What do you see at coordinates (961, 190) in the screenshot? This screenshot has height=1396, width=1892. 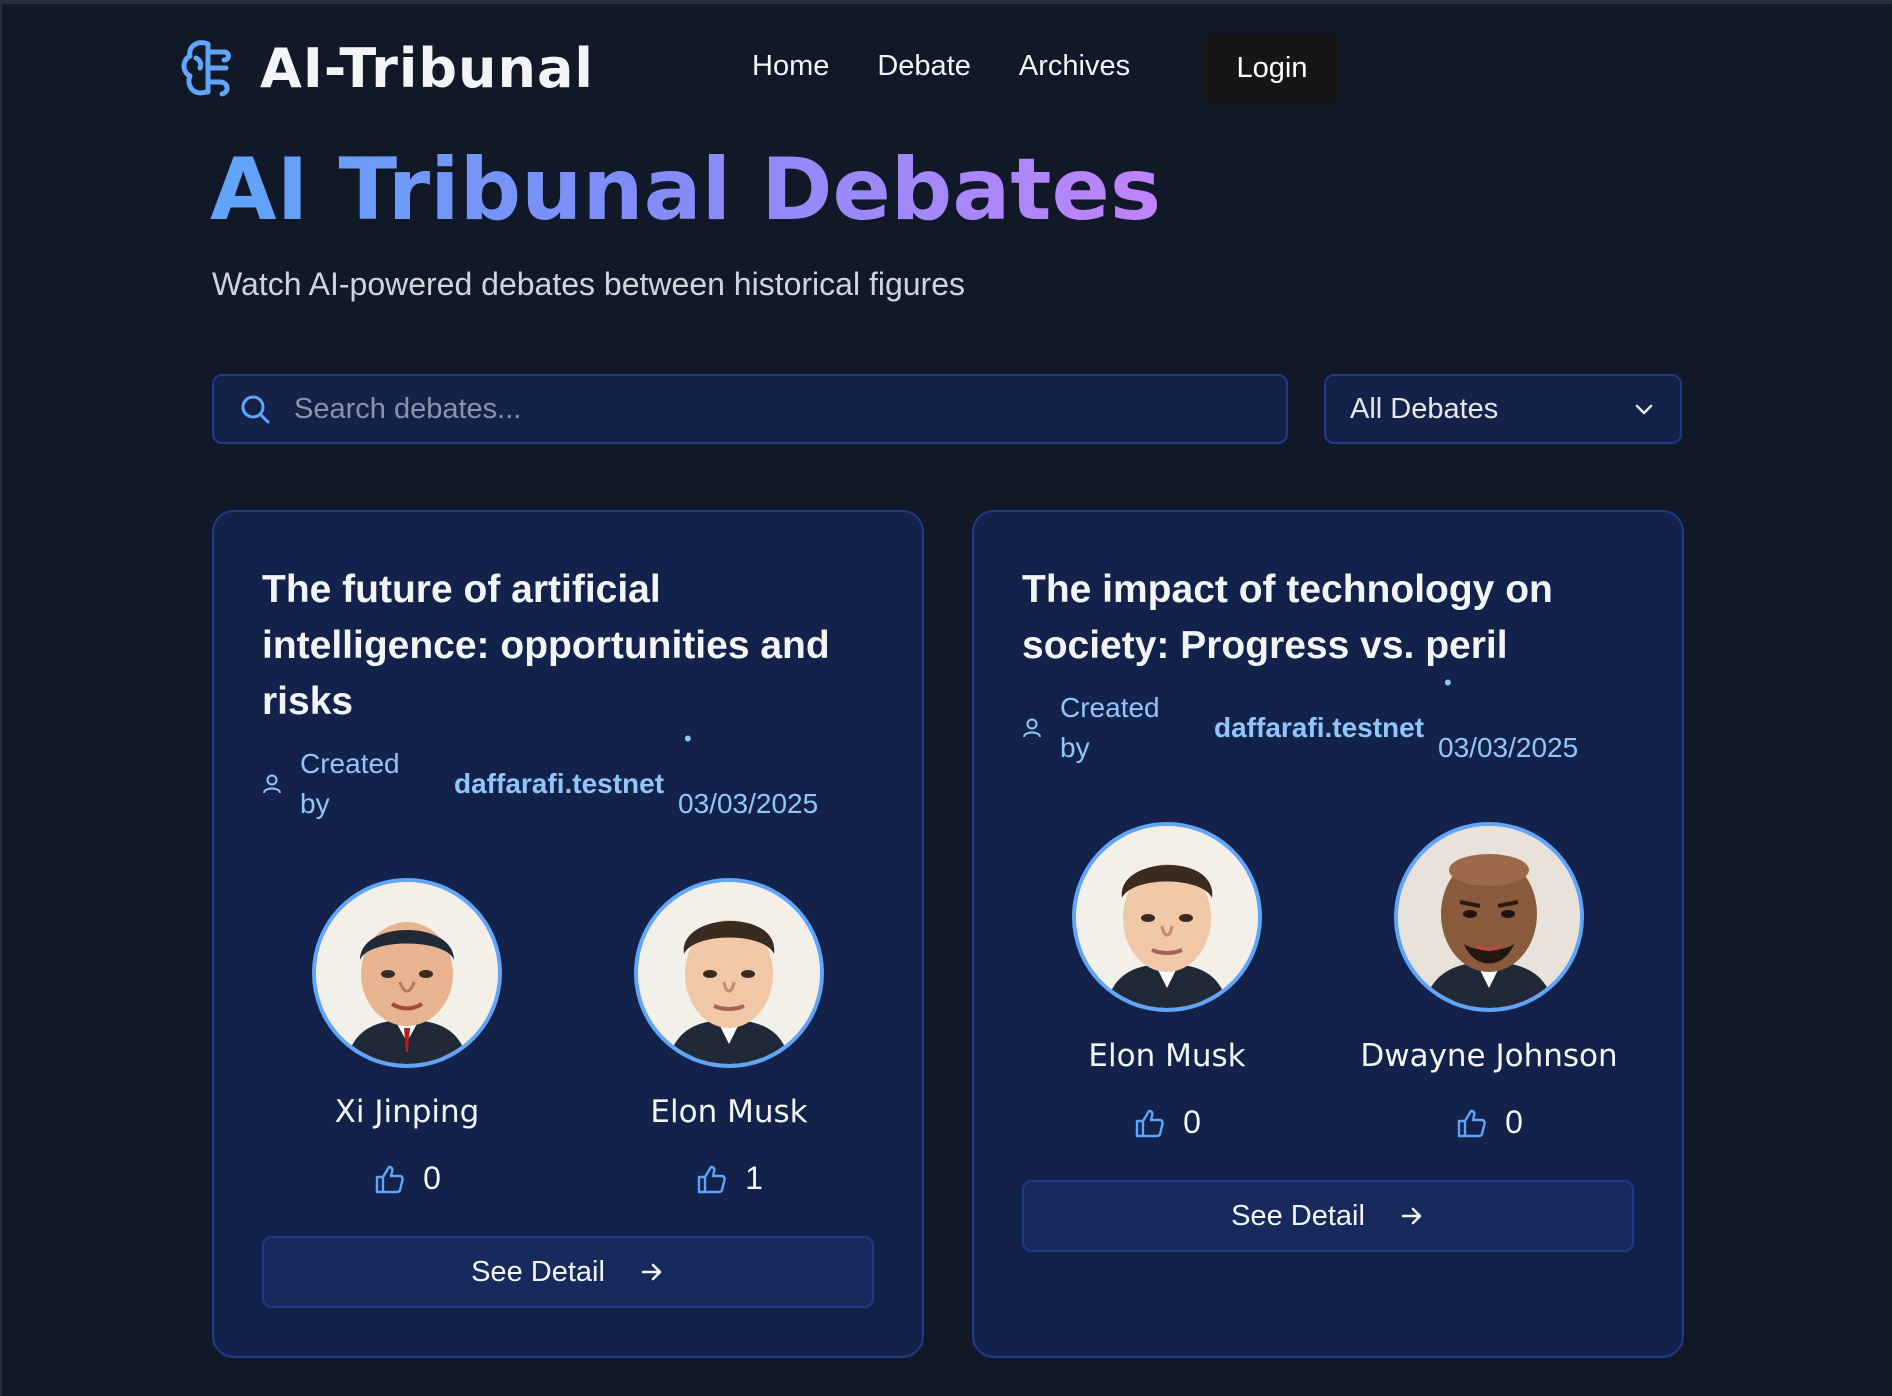 I see `page-title-part2: Debates` at bounding box center [961, 190].